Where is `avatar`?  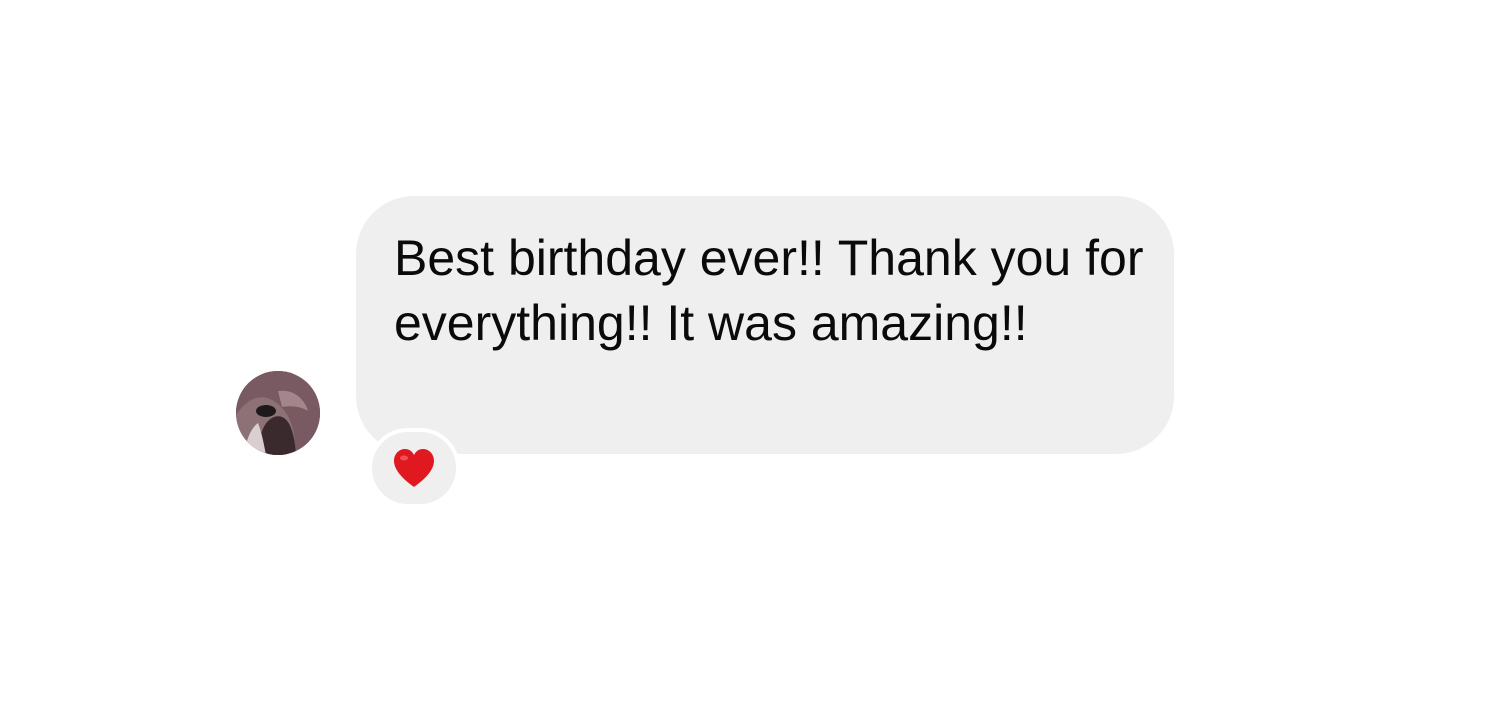
avatar is located at coordinates (278, 413).